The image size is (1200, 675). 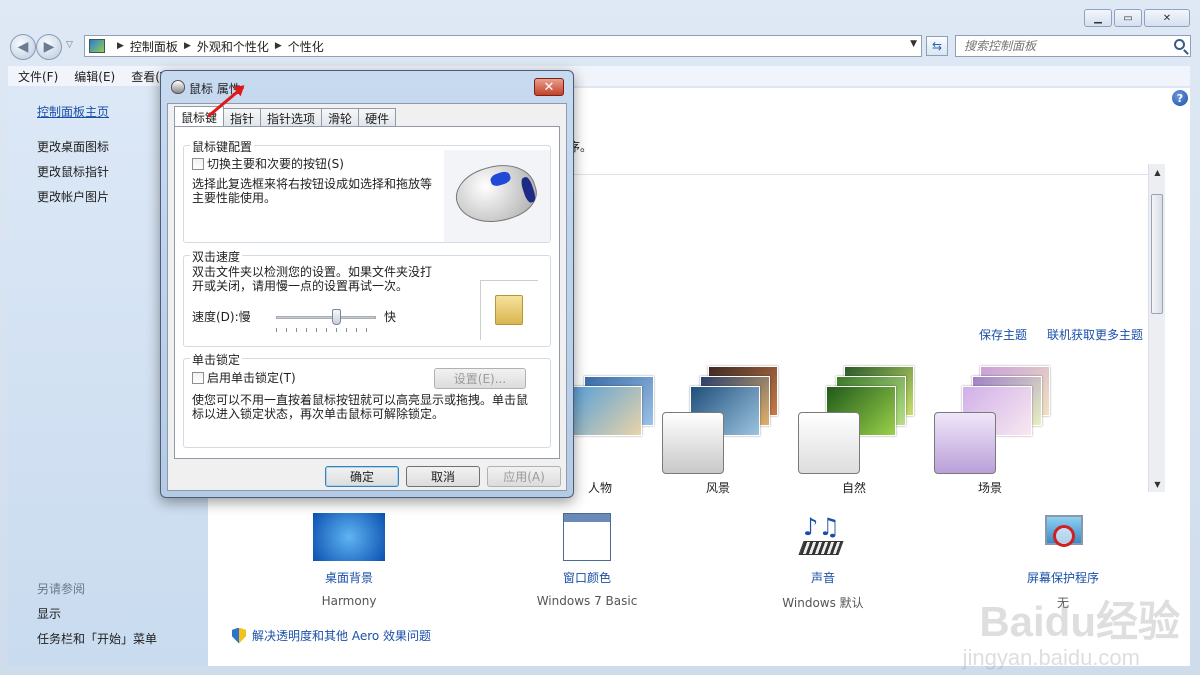 I want to click on scroll-up-icon: ▲, so click(x=1157, y=172).